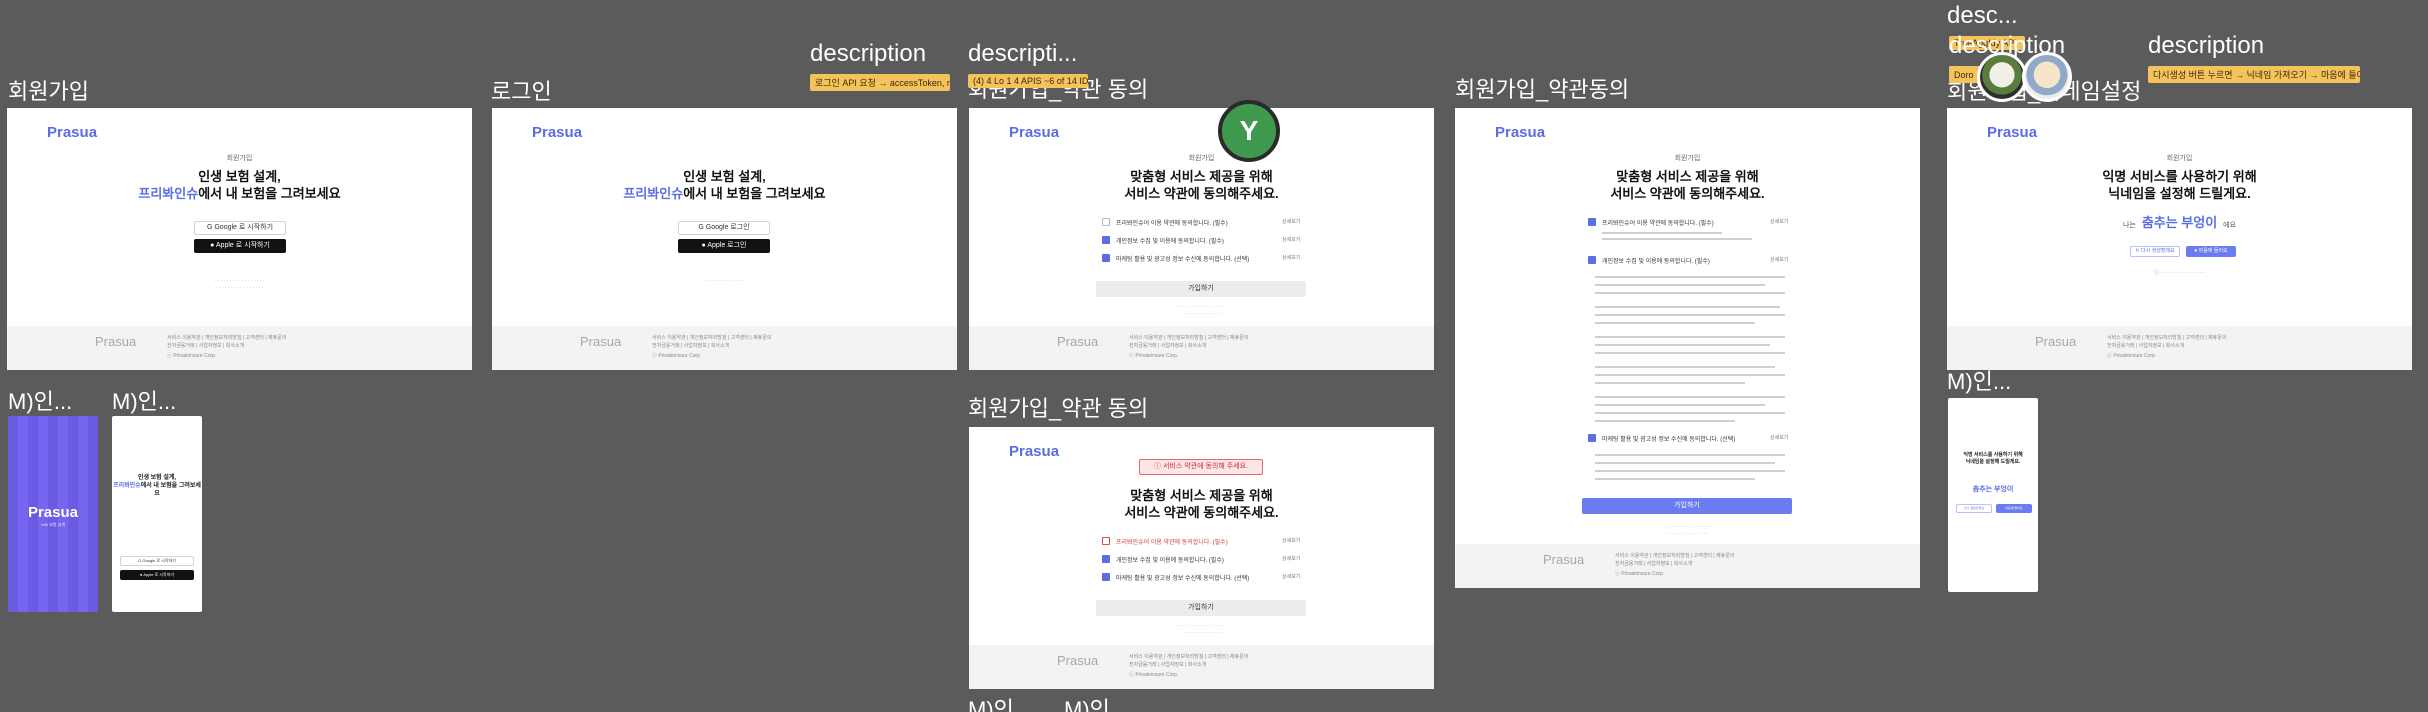  Describe the element at coordinates (2211, 251) in the screenshot. I see `like-button: ♥ 마음에 들어요` at that location.